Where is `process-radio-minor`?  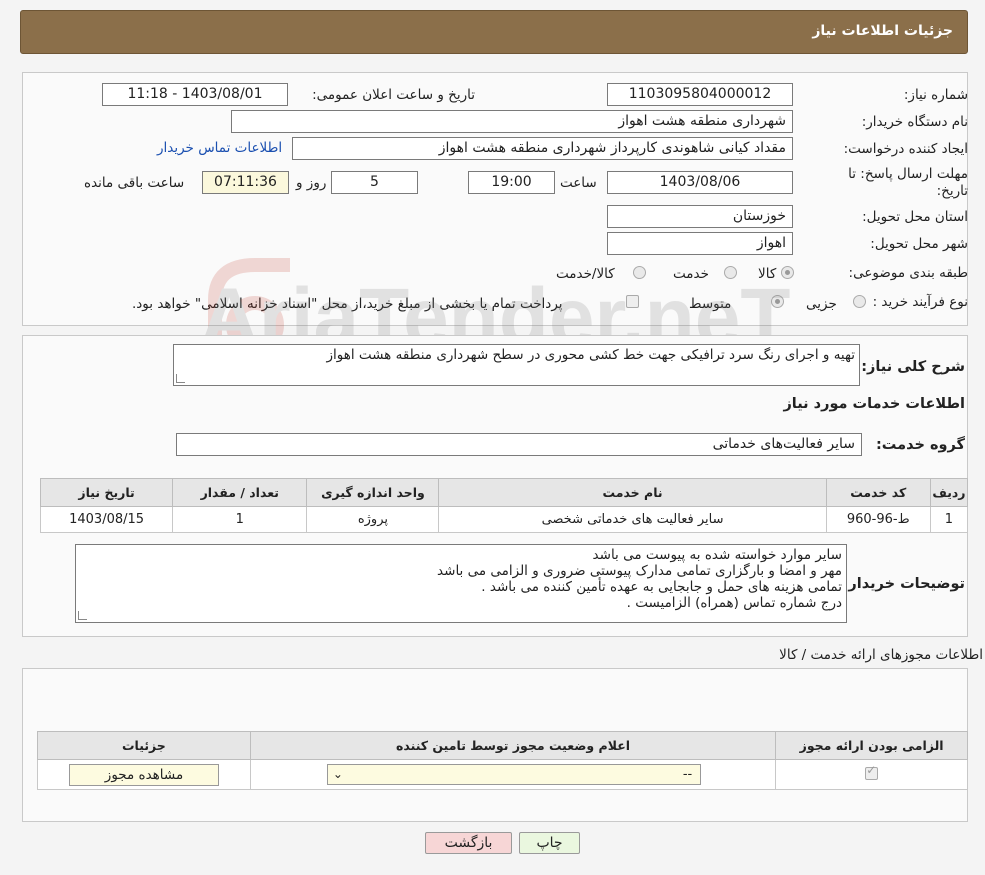
process-radio-minor is located at coordinates (859, 301).